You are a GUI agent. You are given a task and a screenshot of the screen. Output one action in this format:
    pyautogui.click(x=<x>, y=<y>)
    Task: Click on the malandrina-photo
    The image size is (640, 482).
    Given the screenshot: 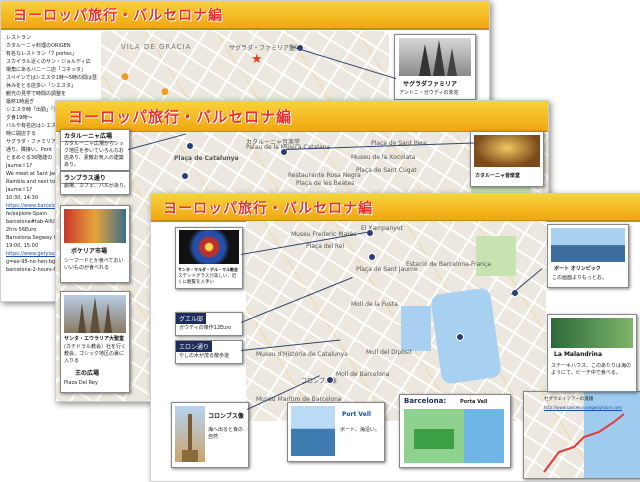 What is the action you would take?
    pyautogui.click(x=592, y=333)
    